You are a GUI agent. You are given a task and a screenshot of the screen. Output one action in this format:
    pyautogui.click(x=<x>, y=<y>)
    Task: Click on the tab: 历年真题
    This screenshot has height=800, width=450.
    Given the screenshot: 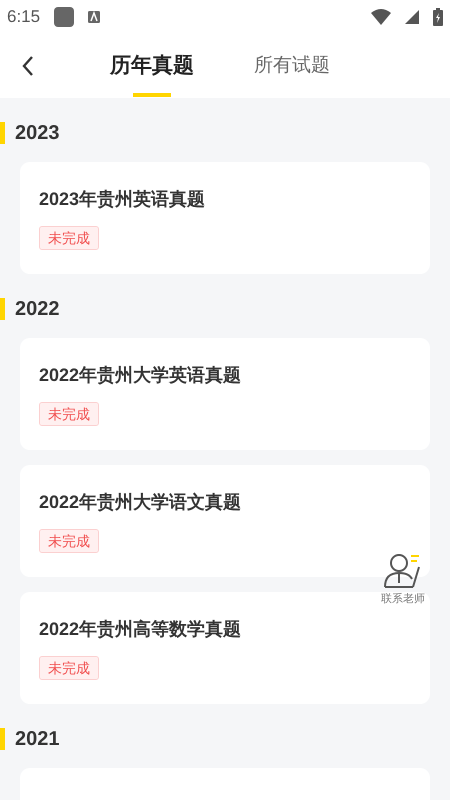 What is the action you would take?
    pyautogui.click(x=152, y=66)
    